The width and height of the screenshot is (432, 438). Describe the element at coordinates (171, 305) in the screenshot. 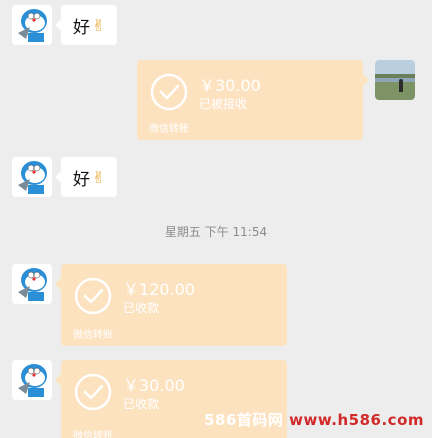

I see `transfer-card: ￥120.00 已收款 微信转账` at that location.